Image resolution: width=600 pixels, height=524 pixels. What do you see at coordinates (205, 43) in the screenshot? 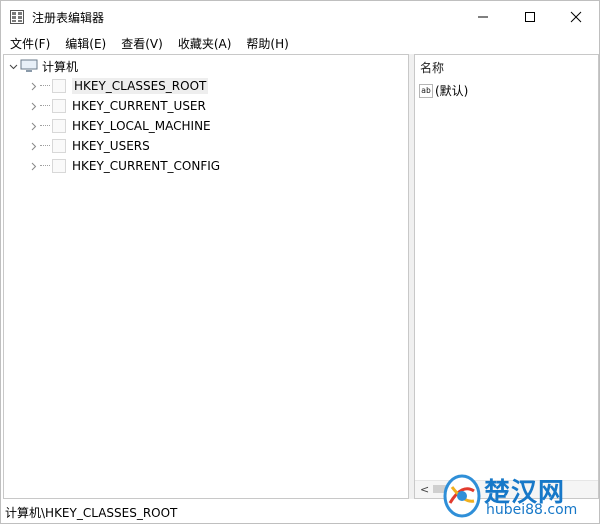
I see `menu-favorites: 收藏夹(A)` at bounding box center [205, 43].